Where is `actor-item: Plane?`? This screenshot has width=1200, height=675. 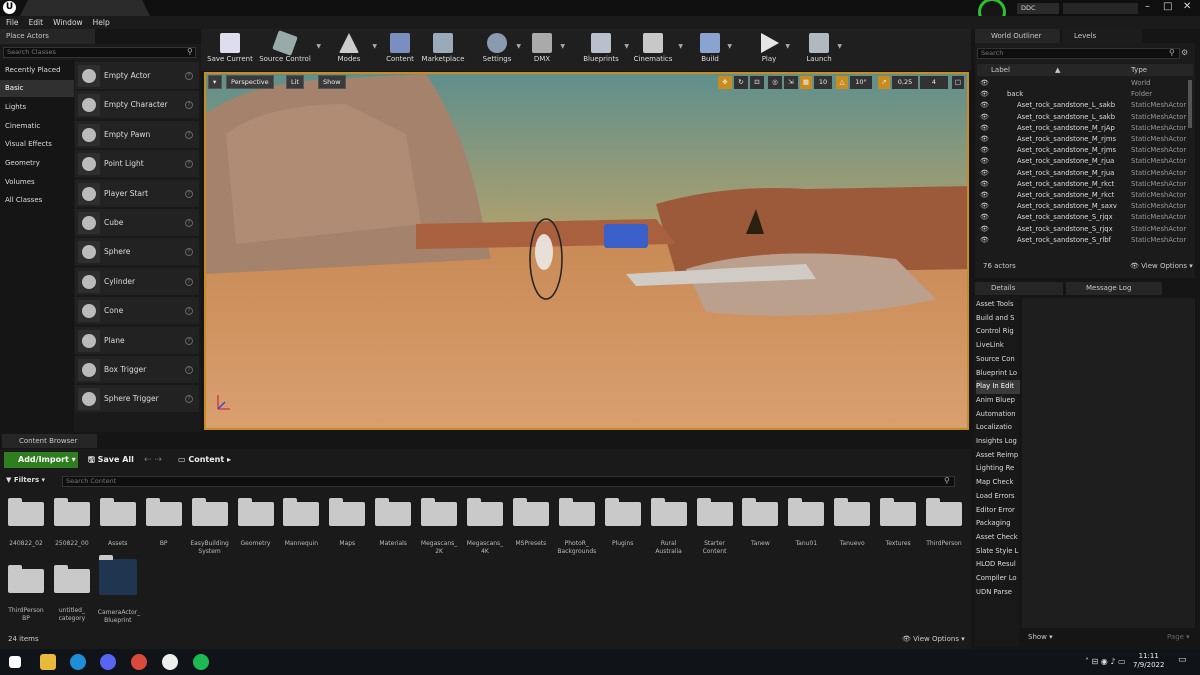
actor-item: Plane? is located at coordinates (137, 340).